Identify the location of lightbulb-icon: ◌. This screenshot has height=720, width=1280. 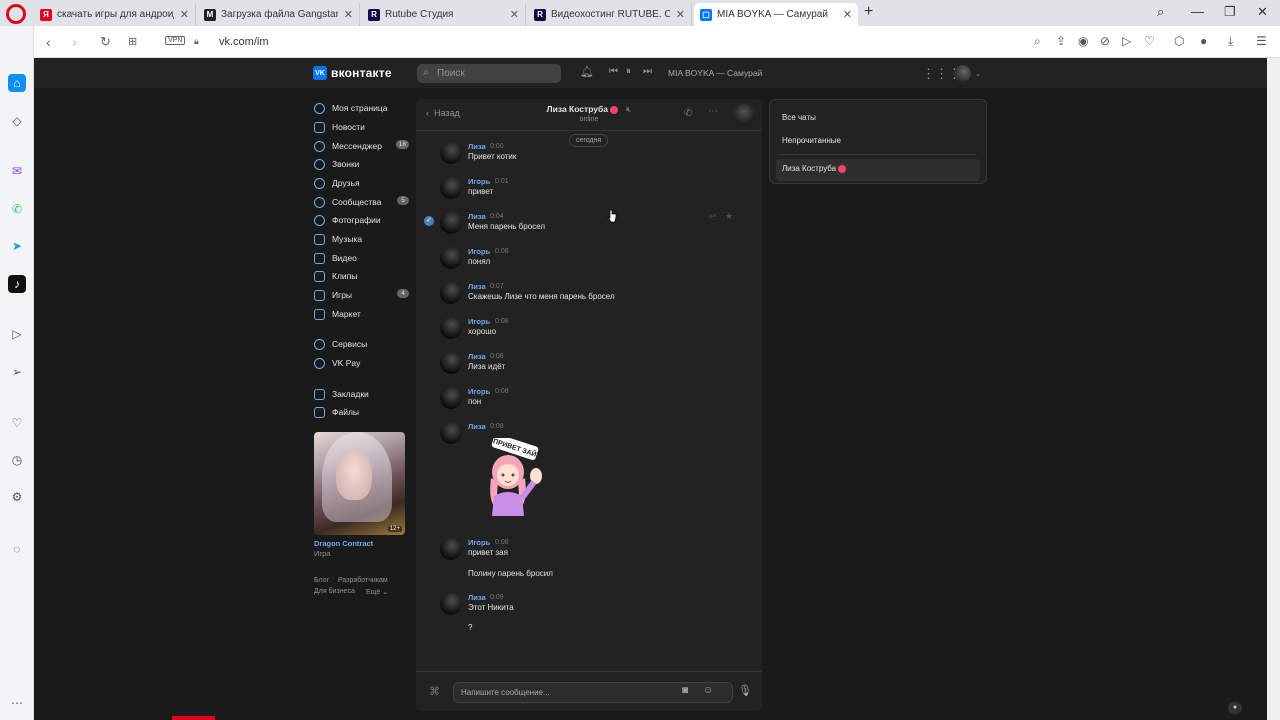
(17, 549).